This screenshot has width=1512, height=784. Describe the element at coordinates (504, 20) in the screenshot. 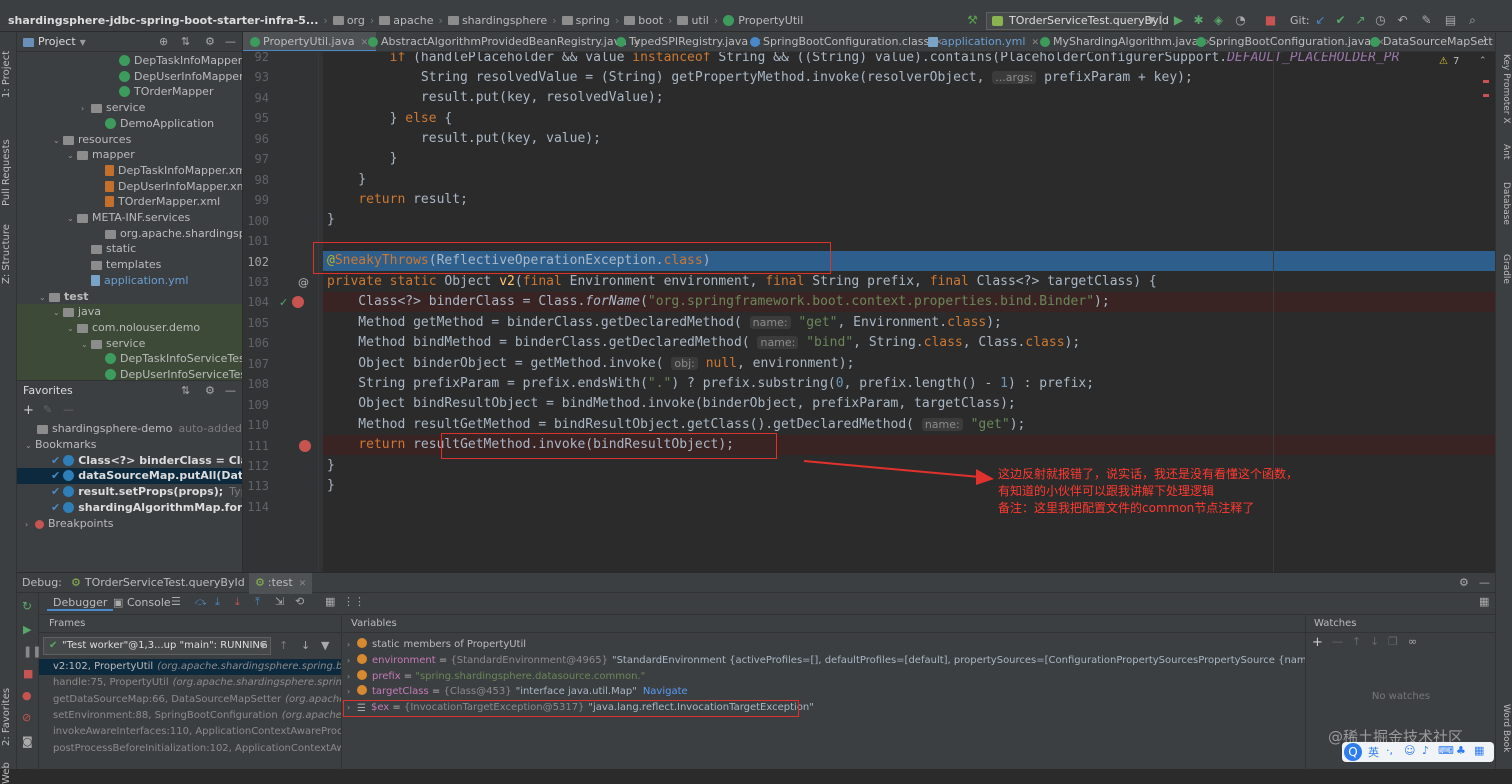

I see `breadcrumb-shardingsphere: shardingsphere` at that location.